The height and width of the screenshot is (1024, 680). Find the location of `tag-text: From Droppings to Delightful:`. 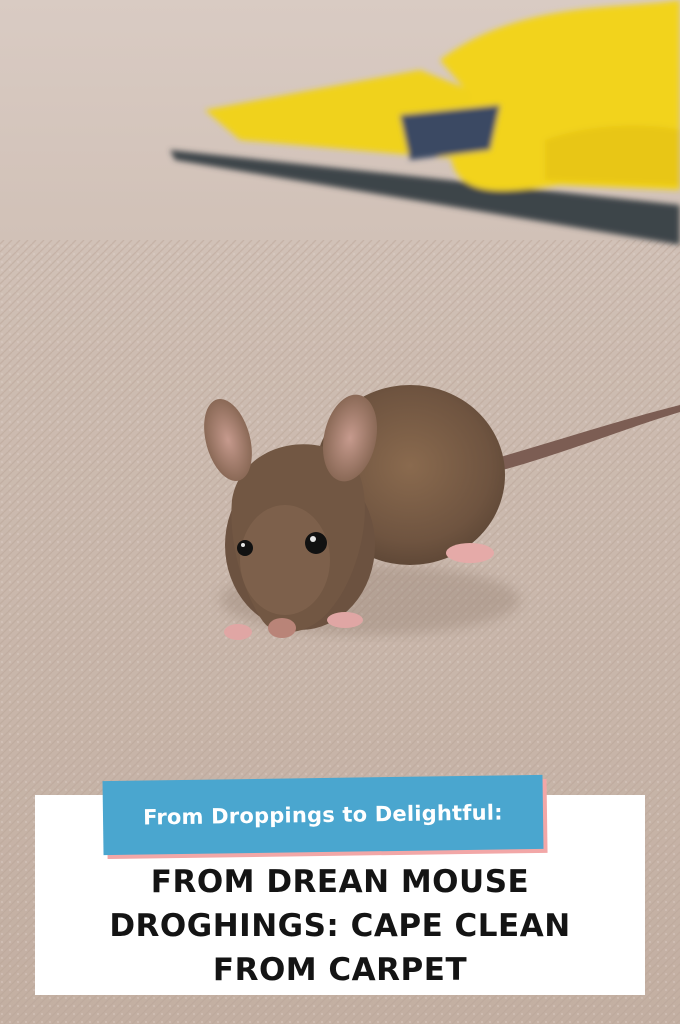

tag-text: From Droppings to Delightful: is located at coordinates (323, 815).